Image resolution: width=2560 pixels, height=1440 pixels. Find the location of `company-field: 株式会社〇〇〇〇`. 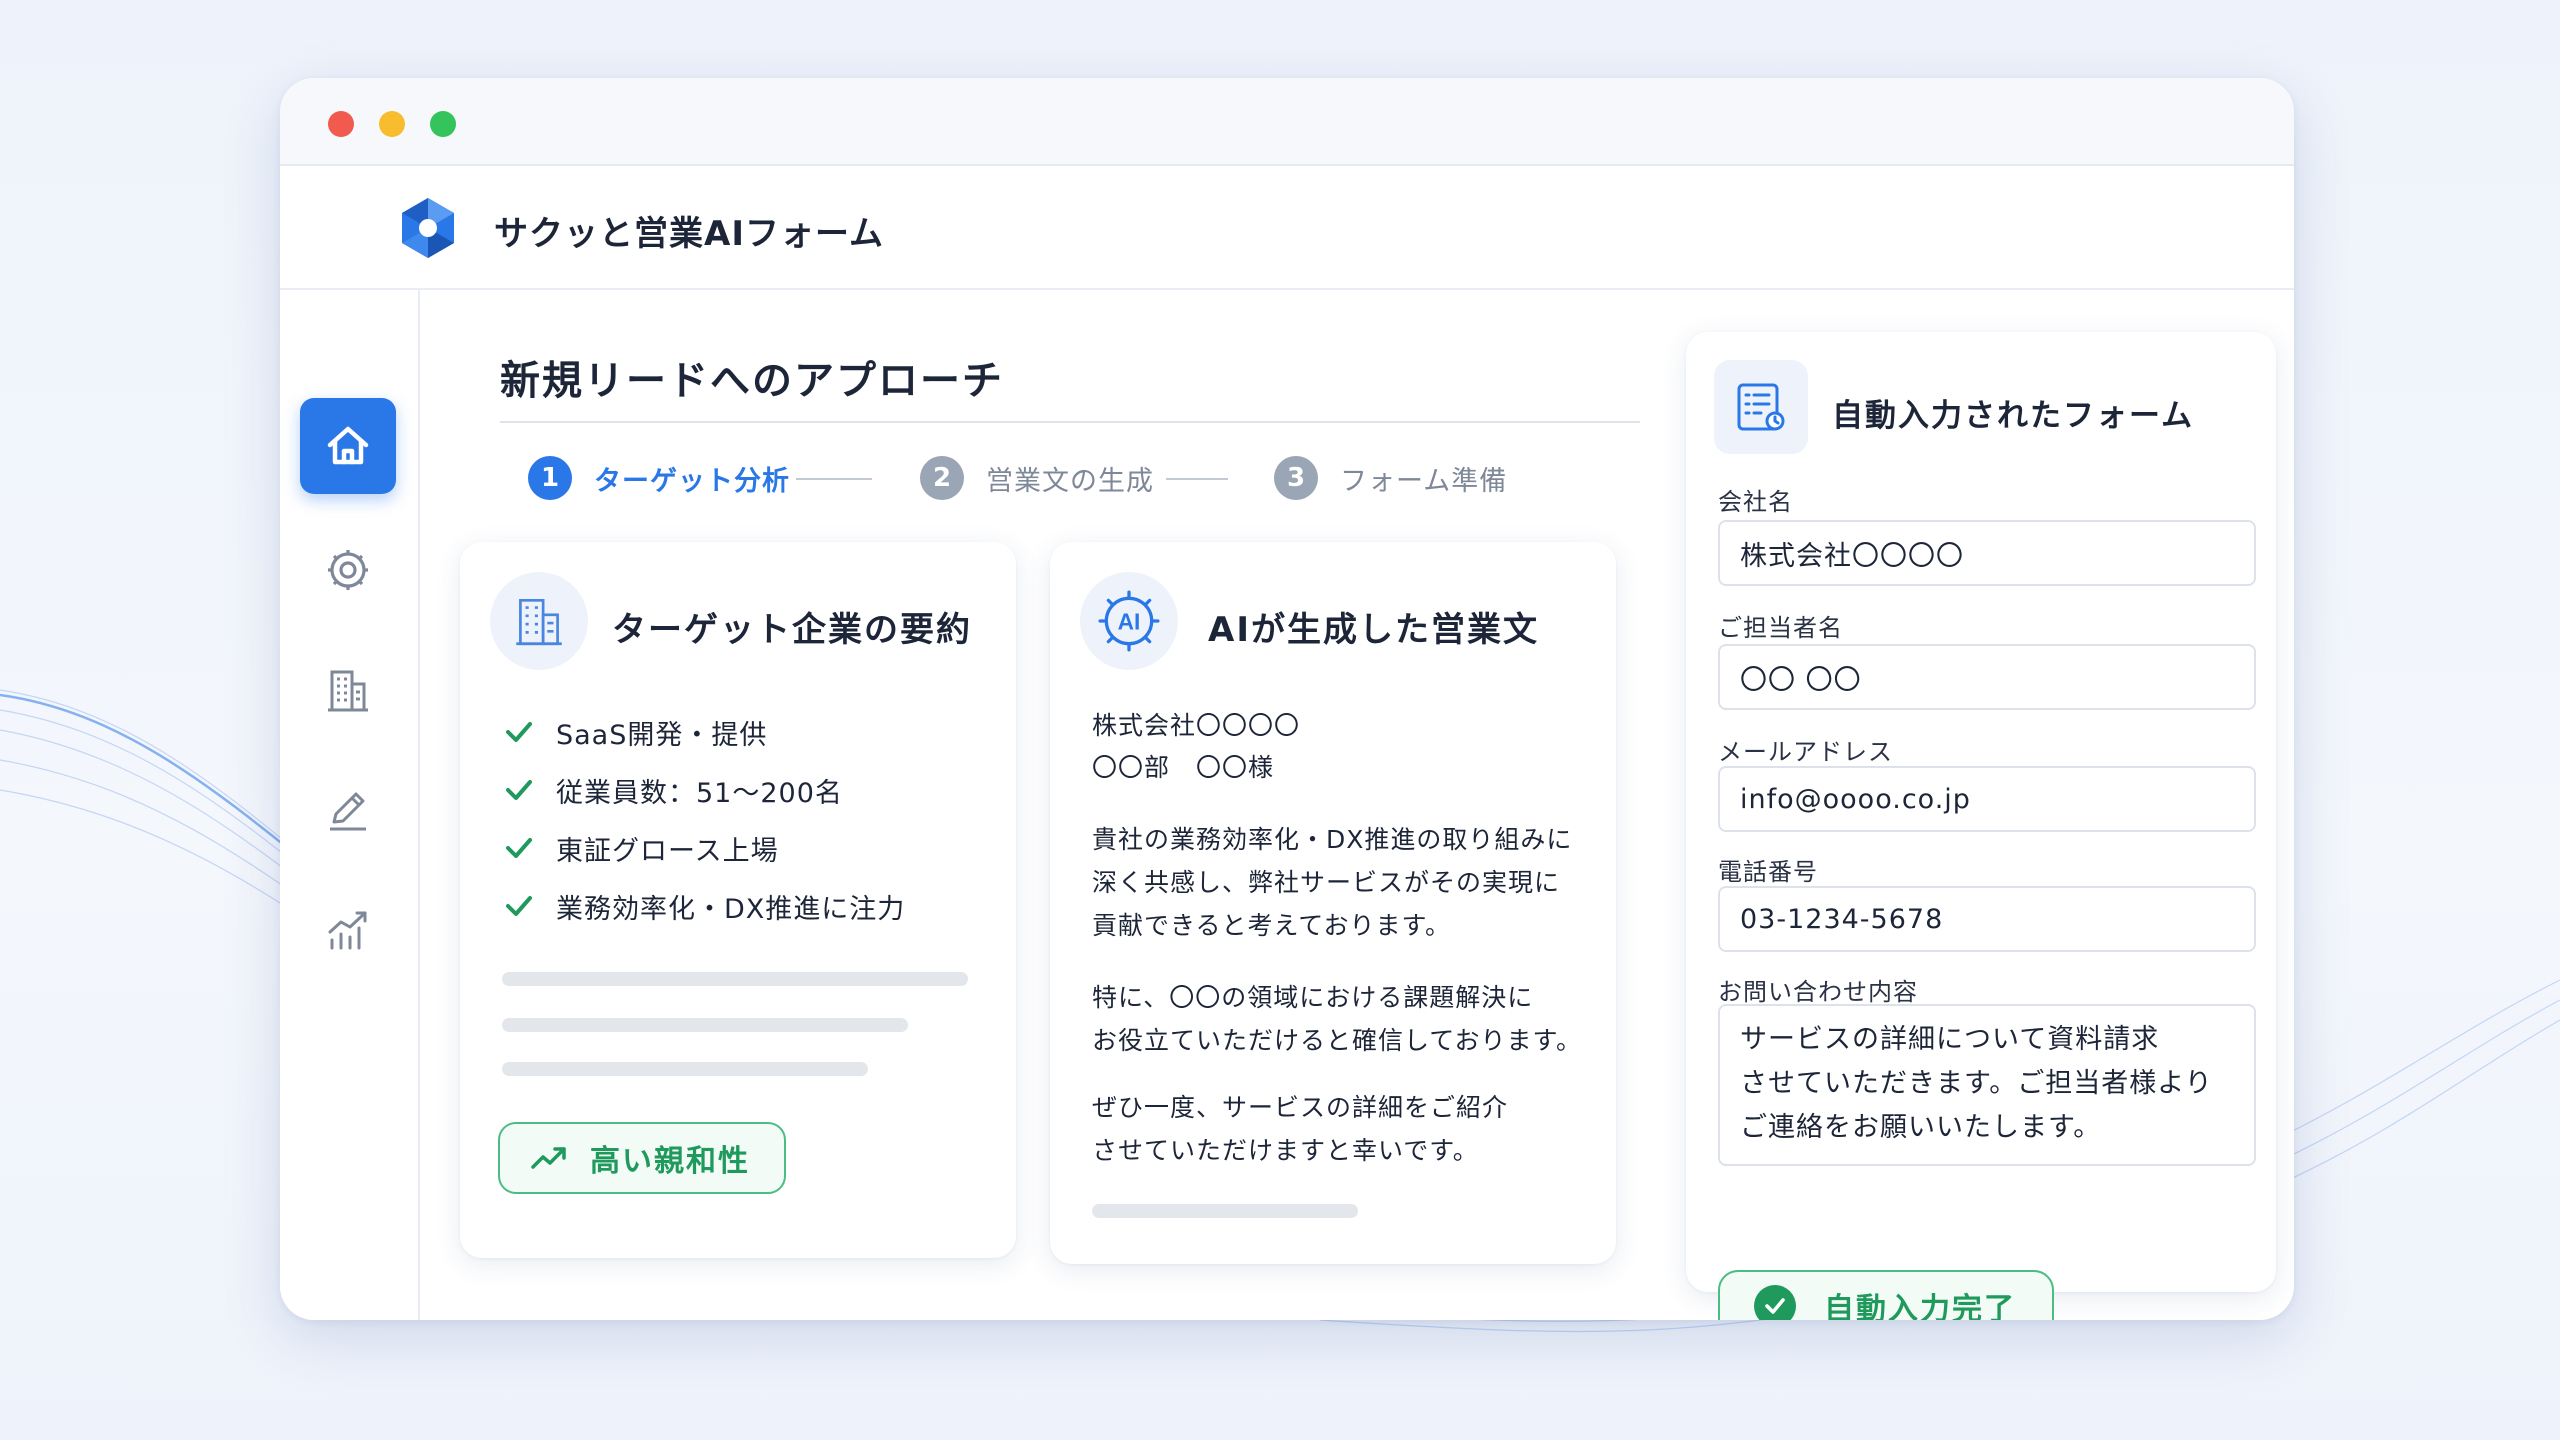

company-field: 株式会社〇〇〇〇 is located at coordinates (1987, 553).